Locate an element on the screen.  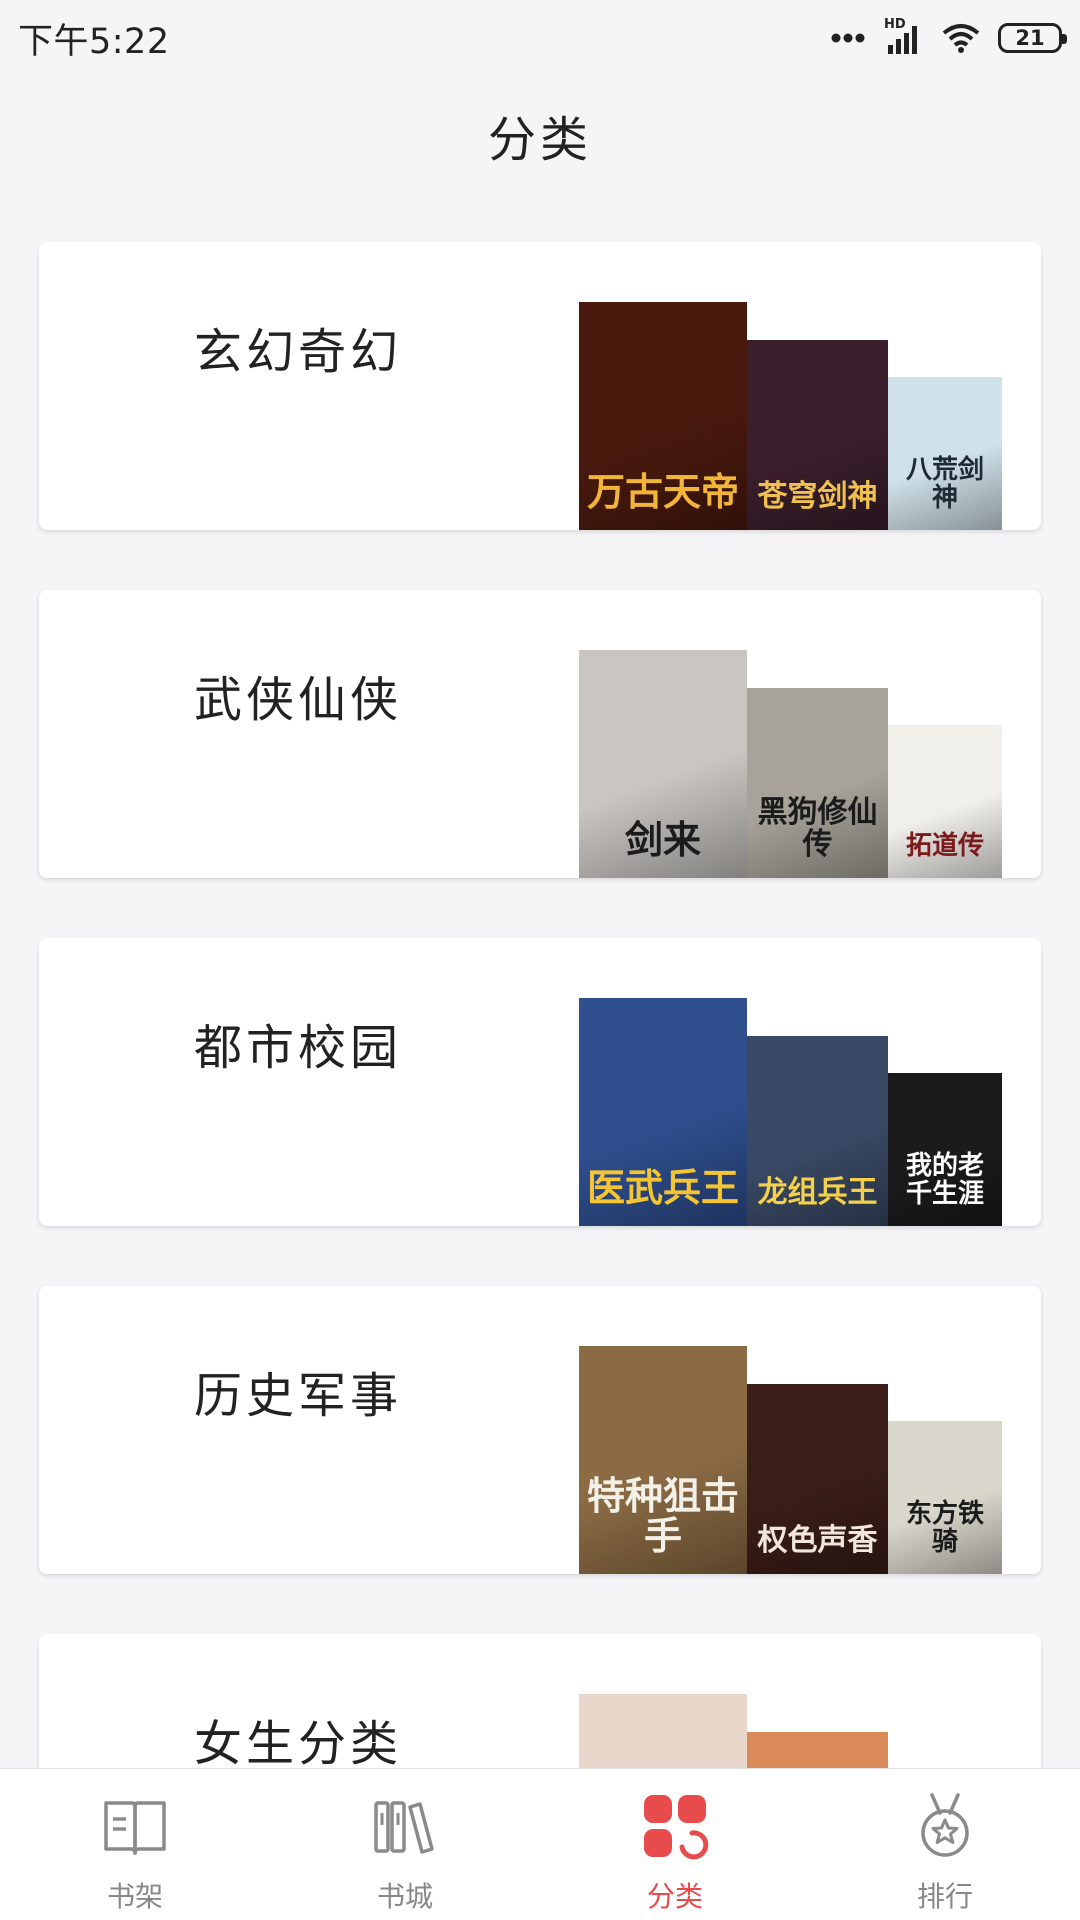
page-title: 分类 is located at coordinates (539, 140).